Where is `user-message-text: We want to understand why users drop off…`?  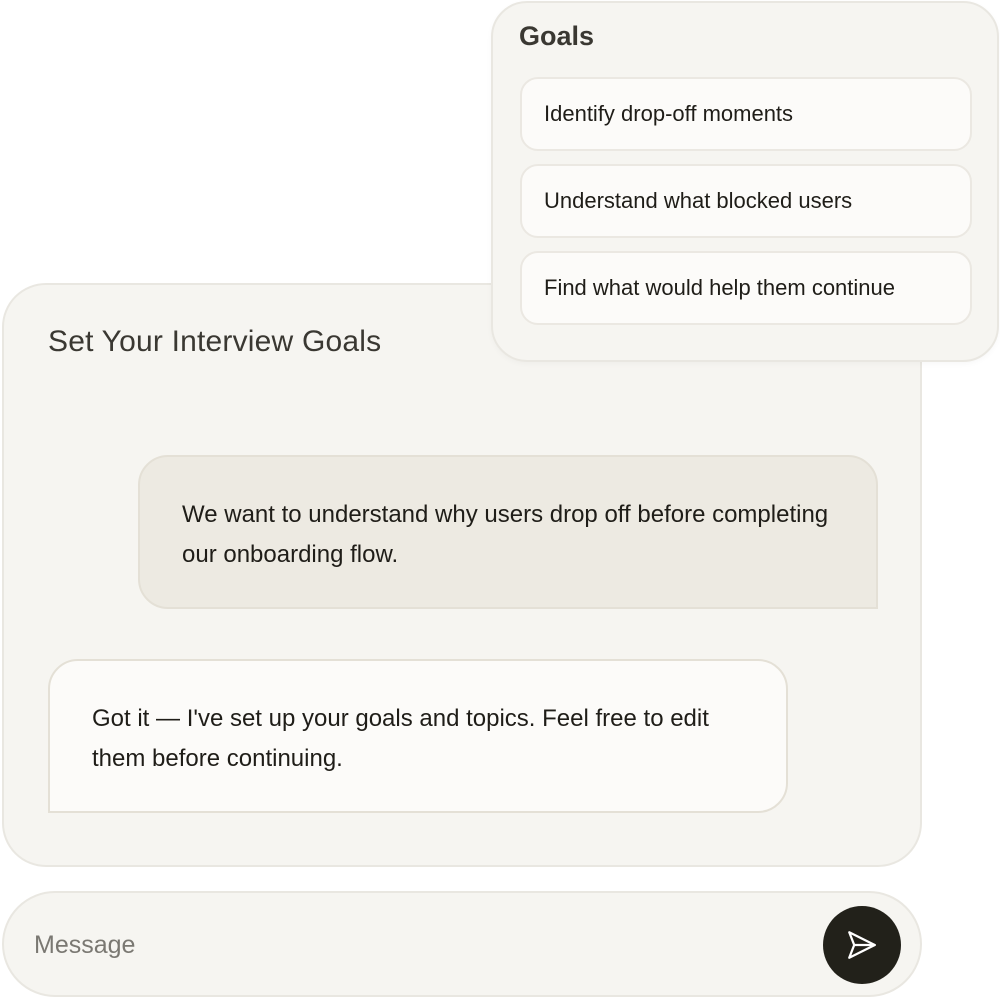 user-message-text: We want to understand why users drop off… is located at coordinates (505, 534).